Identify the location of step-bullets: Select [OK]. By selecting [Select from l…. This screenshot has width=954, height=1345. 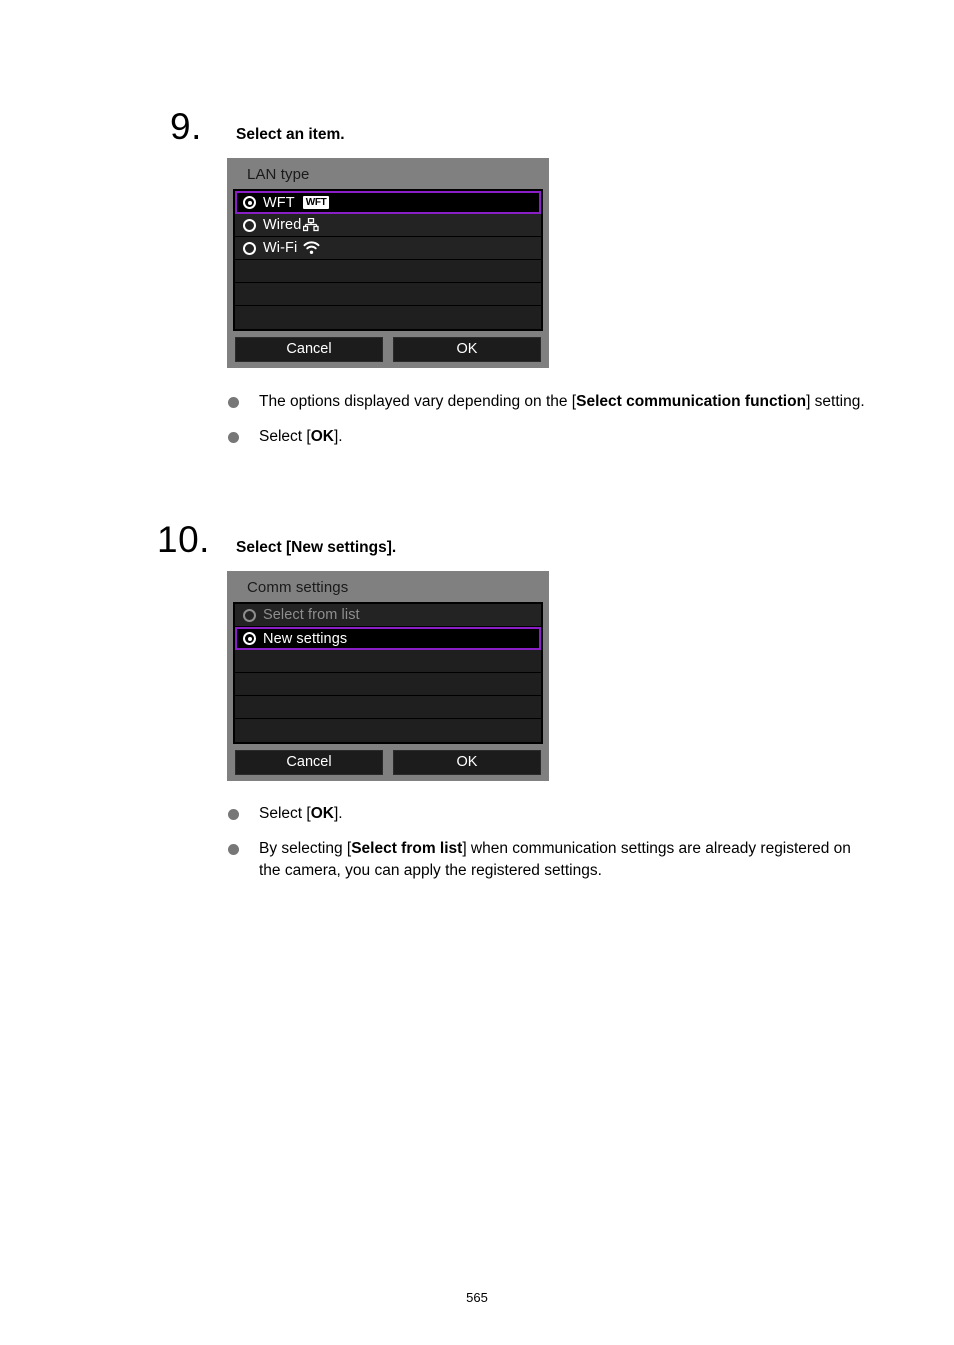
(552, 842).